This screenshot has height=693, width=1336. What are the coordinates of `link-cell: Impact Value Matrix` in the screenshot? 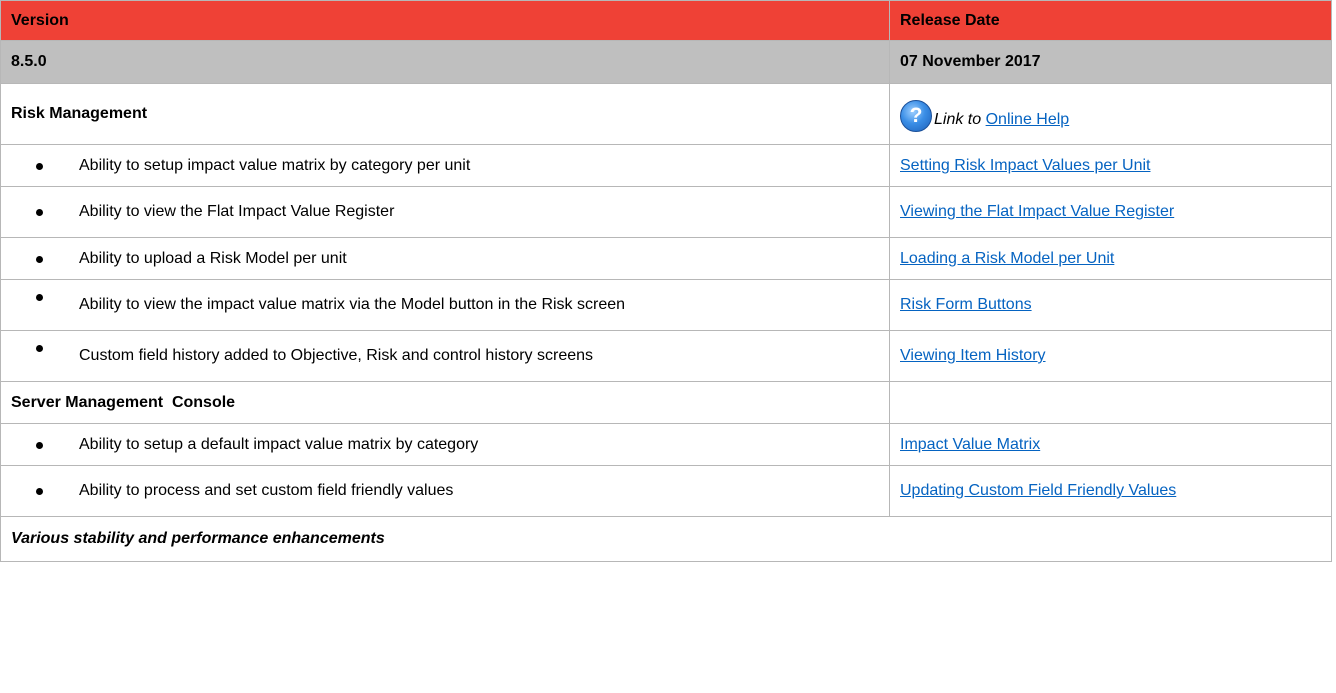 It's located at (1110, 444).